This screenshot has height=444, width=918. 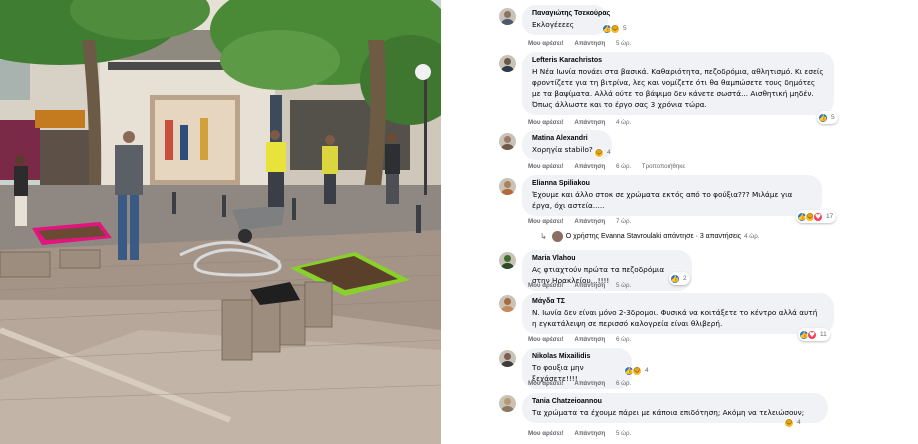 I want to click on comment-author: Tania Chatzeioannou, so click(x=675, y=402).